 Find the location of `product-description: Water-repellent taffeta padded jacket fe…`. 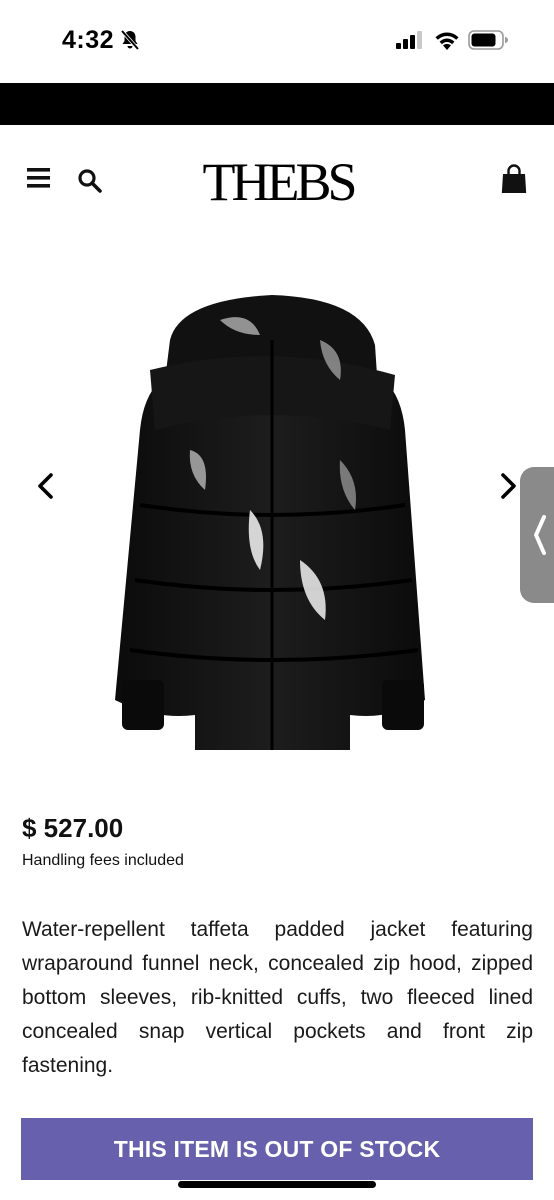

product-description: Water-repellent taffeta padded jacket fe… is located at coordinates (277, 997).